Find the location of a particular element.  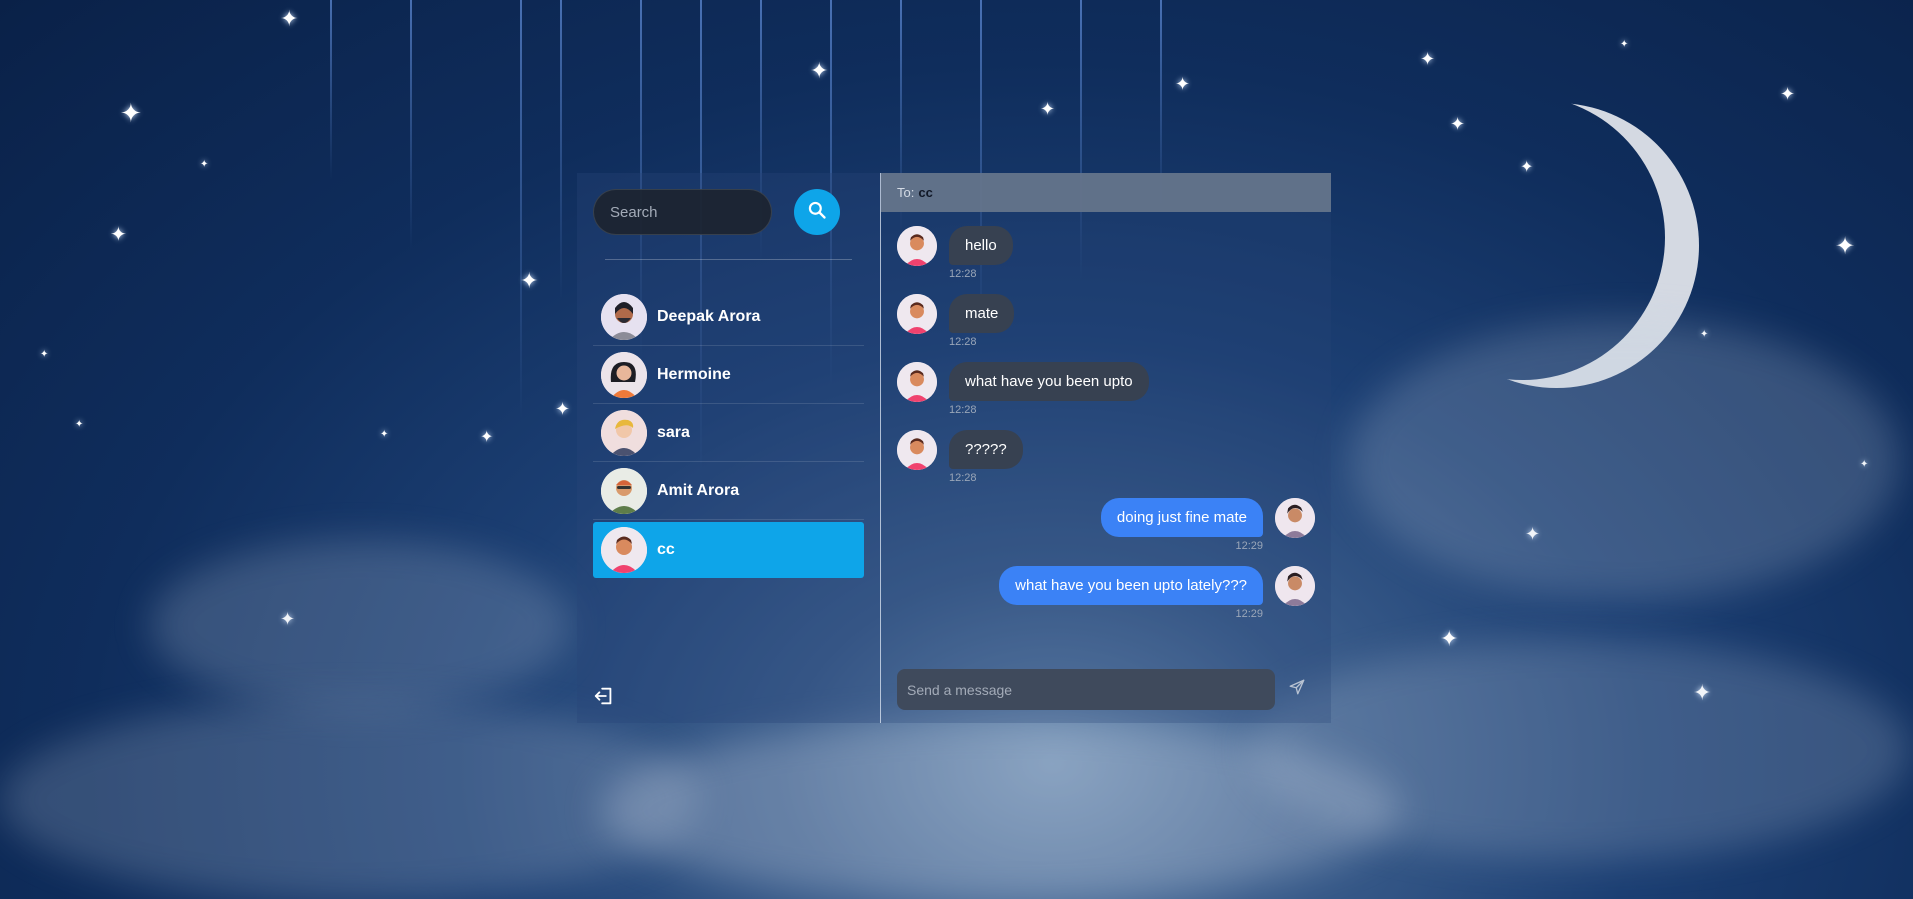

logout-button is located at coordinates (604, 696).